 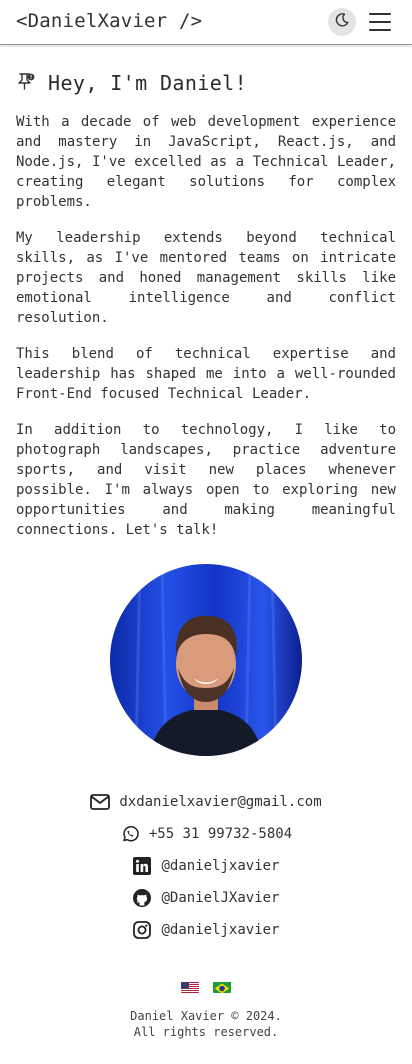 I want to click on page-title: Hey, I'm Daniel!, so click(x=148, y=83).